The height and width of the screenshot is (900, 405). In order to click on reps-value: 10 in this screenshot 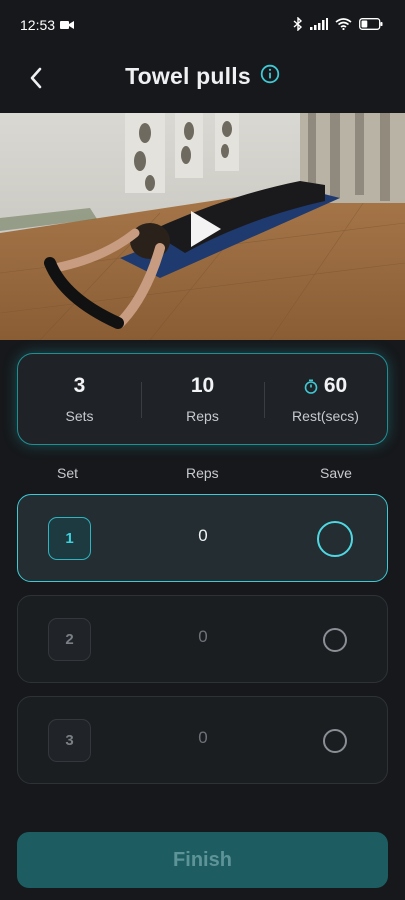, I will do `click(202, 385)`.